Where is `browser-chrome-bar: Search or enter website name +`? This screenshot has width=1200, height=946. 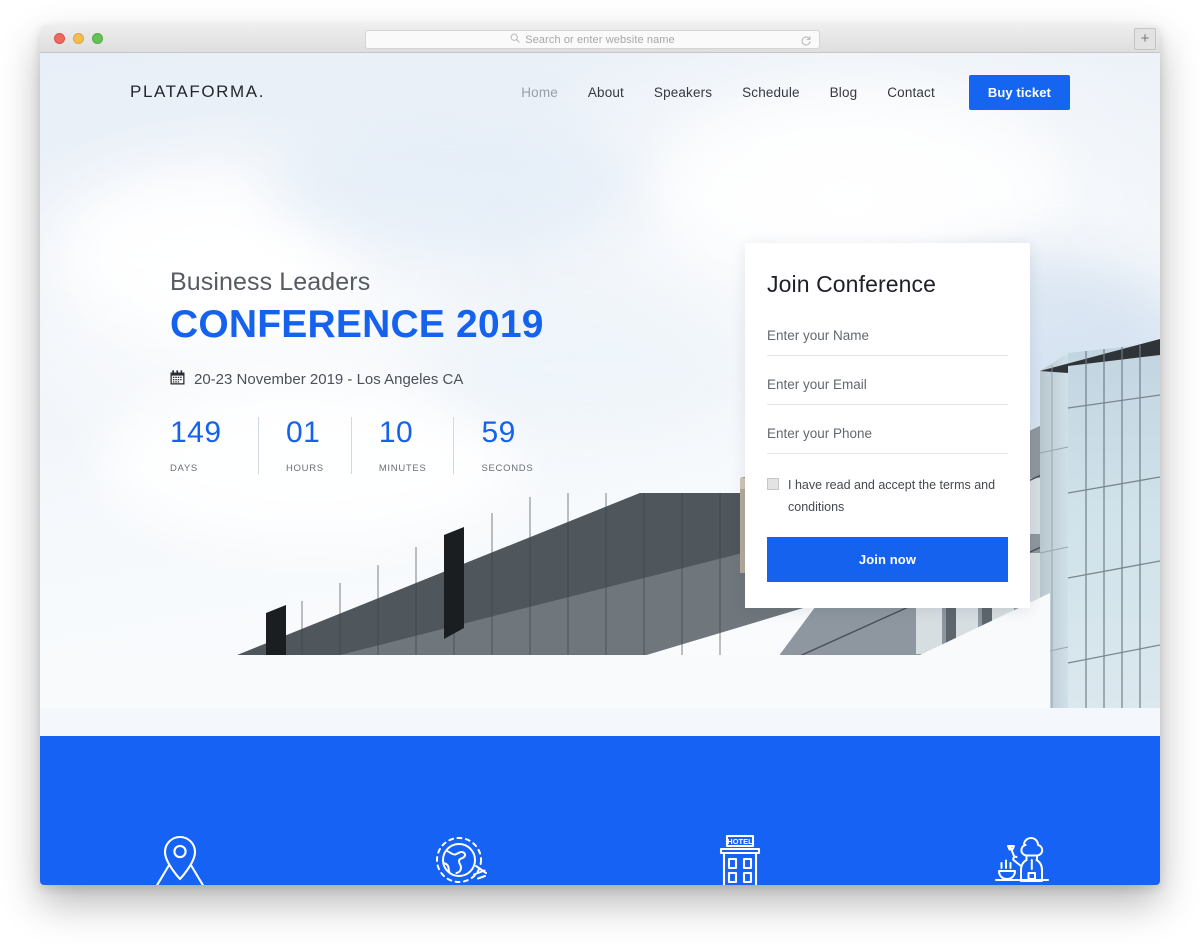 browser-chrome-bar: Search or enter website name + is located at coordinates (600, 39).